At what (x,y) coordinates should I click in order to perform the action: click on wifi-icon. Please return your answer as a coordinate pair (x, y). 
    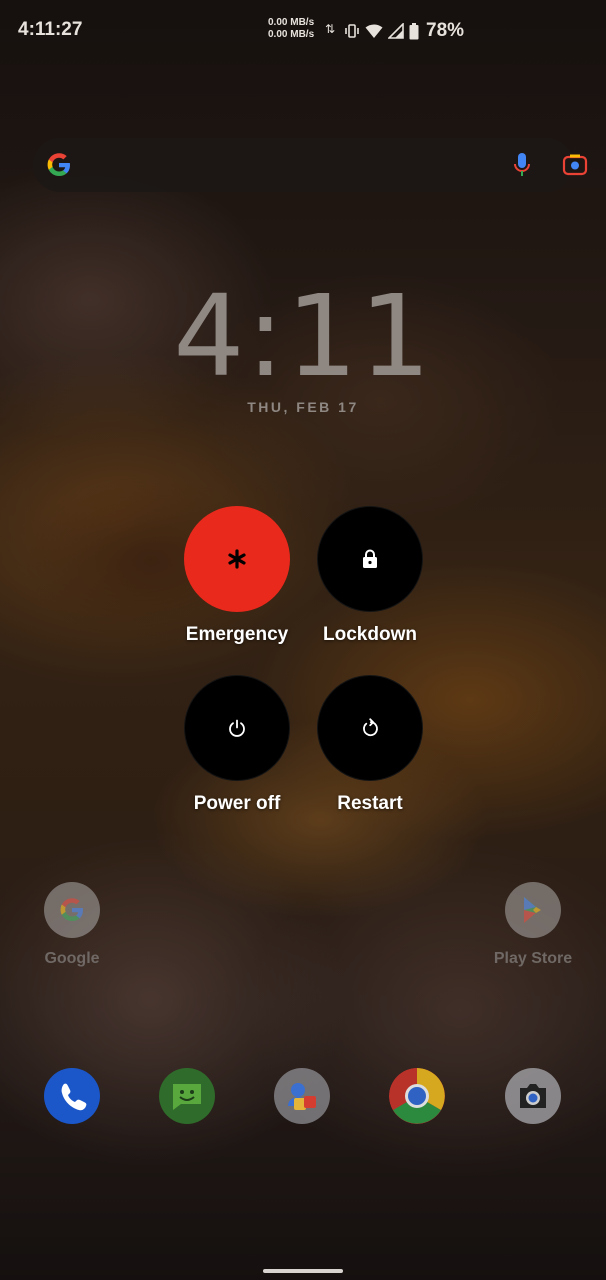
    Looking at the image, I should click on (374, 31).